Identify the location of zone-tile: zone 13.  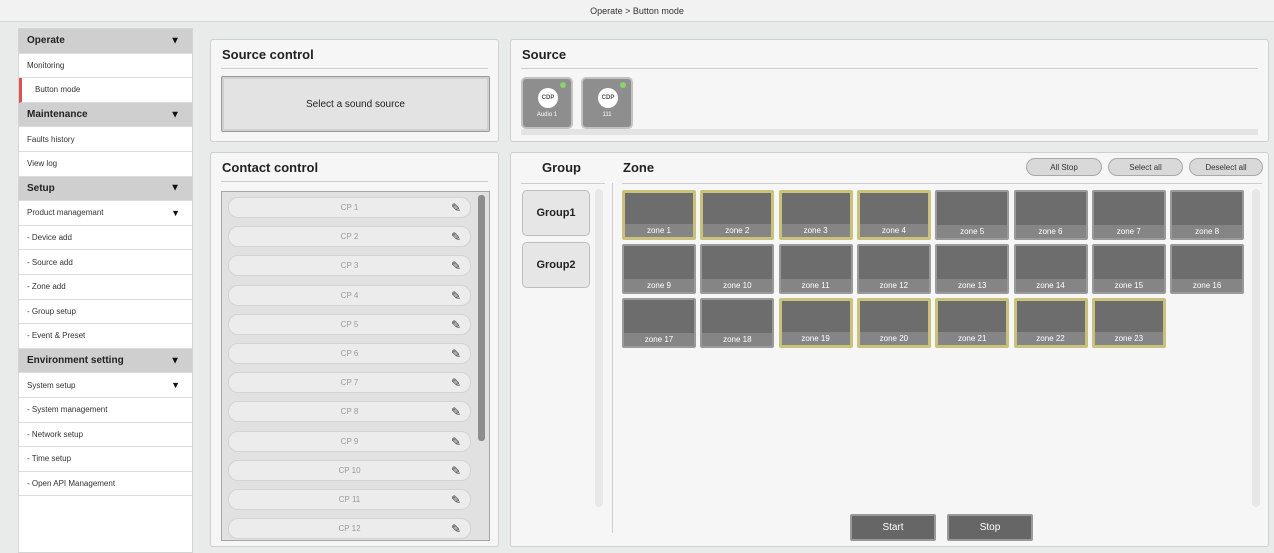
(972, 269).